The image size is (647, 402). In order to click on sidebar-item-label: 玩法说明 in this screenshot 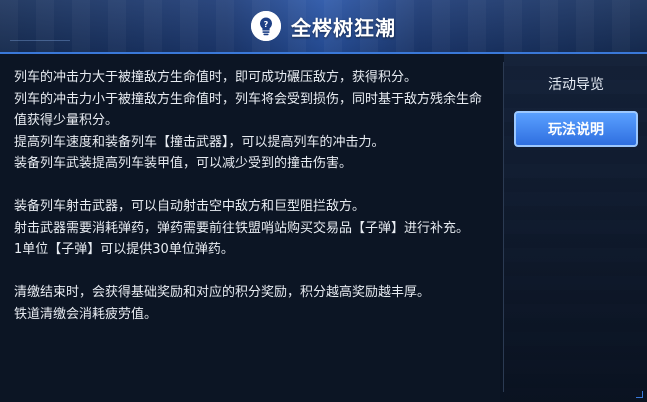, I will do `click(576, 130)`.